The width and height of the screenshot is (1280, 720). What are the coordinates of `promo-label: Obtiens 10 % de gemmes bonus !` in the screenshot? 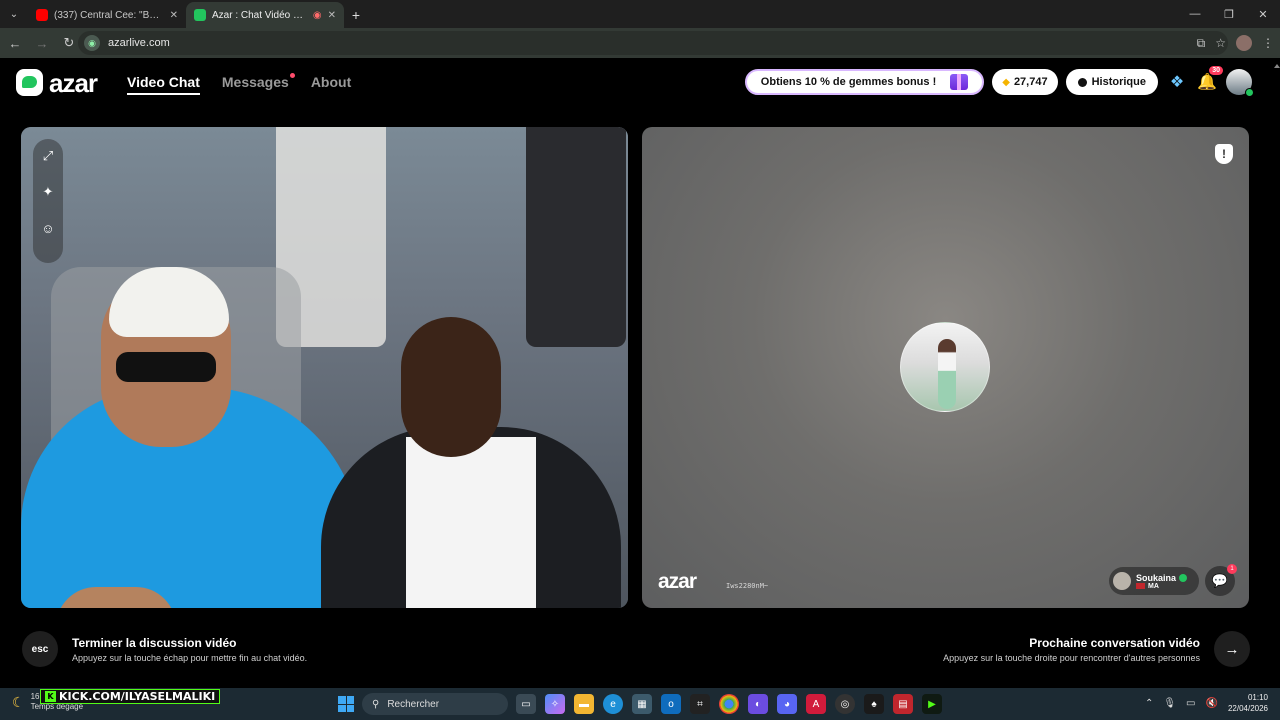 It's located at (848, 82).